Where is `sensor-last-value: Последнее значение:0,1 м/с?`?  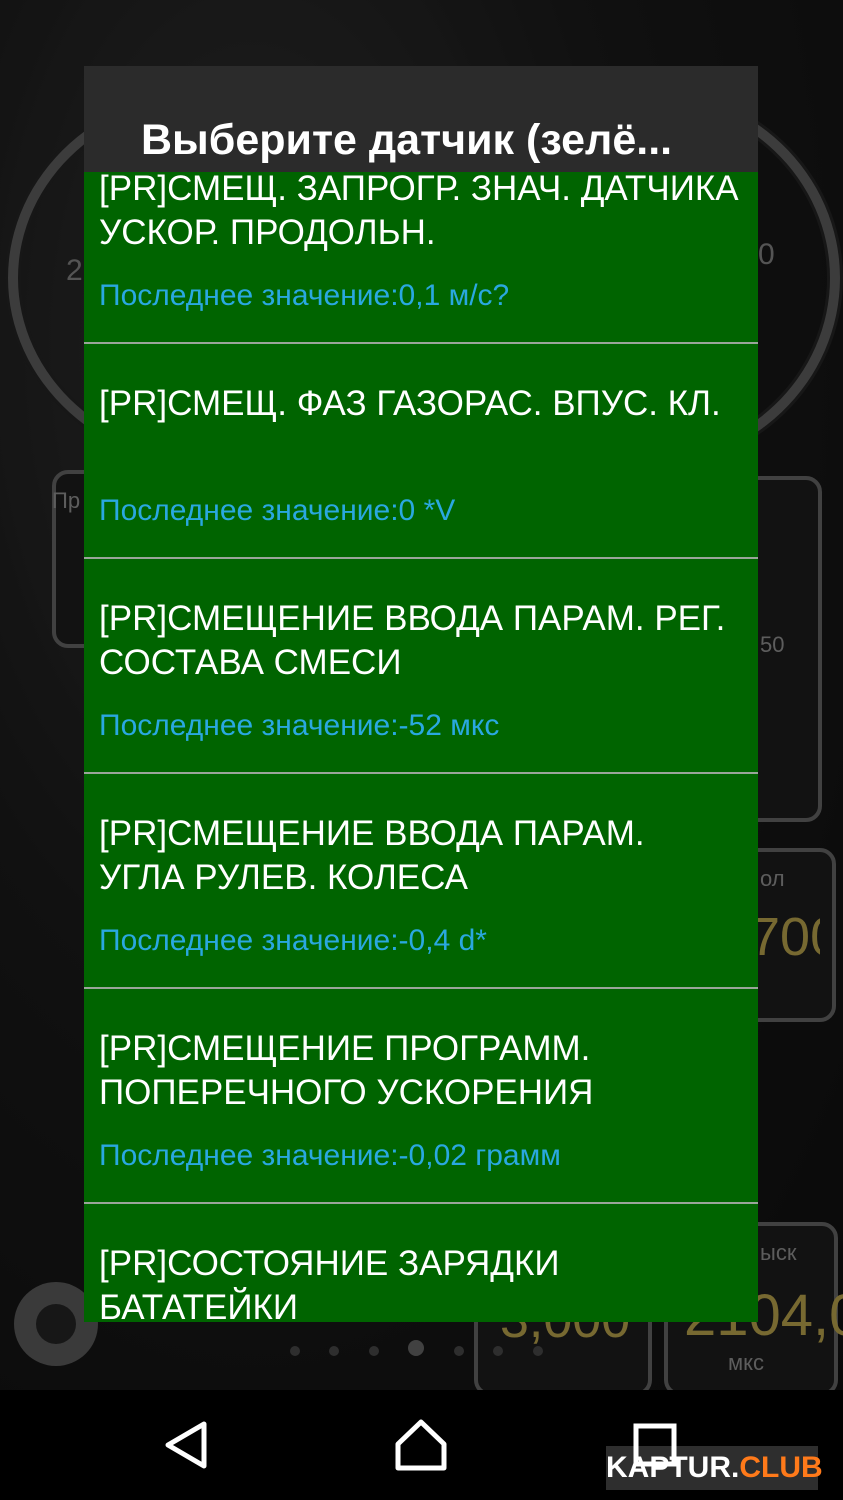 sensor-last-value: Последнее значение:0,1 м/с? is located at coordinates (304, 295).